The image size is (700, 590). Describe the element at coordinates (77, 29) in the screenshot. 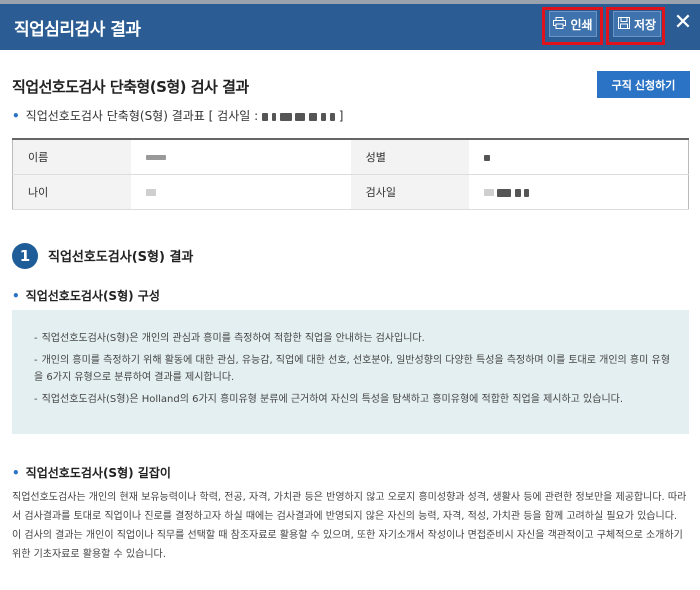

I see `dialog-title: 직업심리검사 결과` at that location.